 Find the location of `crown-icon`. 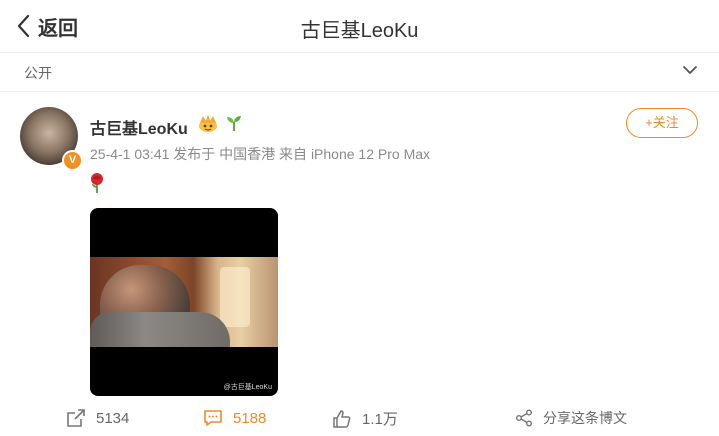

crown-icon is located at coordinates (208, 123).